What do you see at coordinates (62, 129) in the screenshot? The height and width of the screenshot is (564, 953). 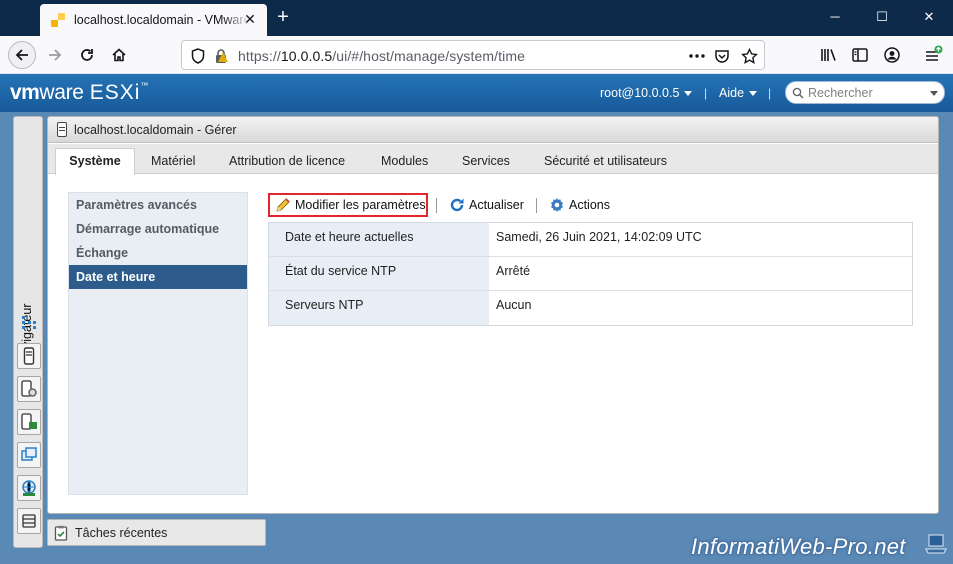 I see `host-icon` at bounding box center [62, 129].